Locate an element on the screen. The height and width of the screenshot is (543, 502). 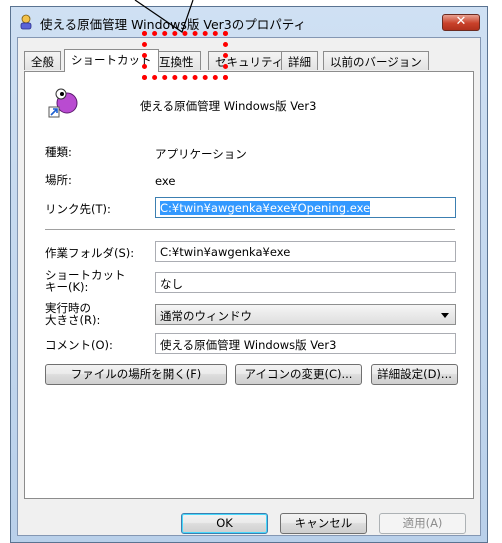
run-label-line2: 大きさ(R): is located at coordinates (73, 320).